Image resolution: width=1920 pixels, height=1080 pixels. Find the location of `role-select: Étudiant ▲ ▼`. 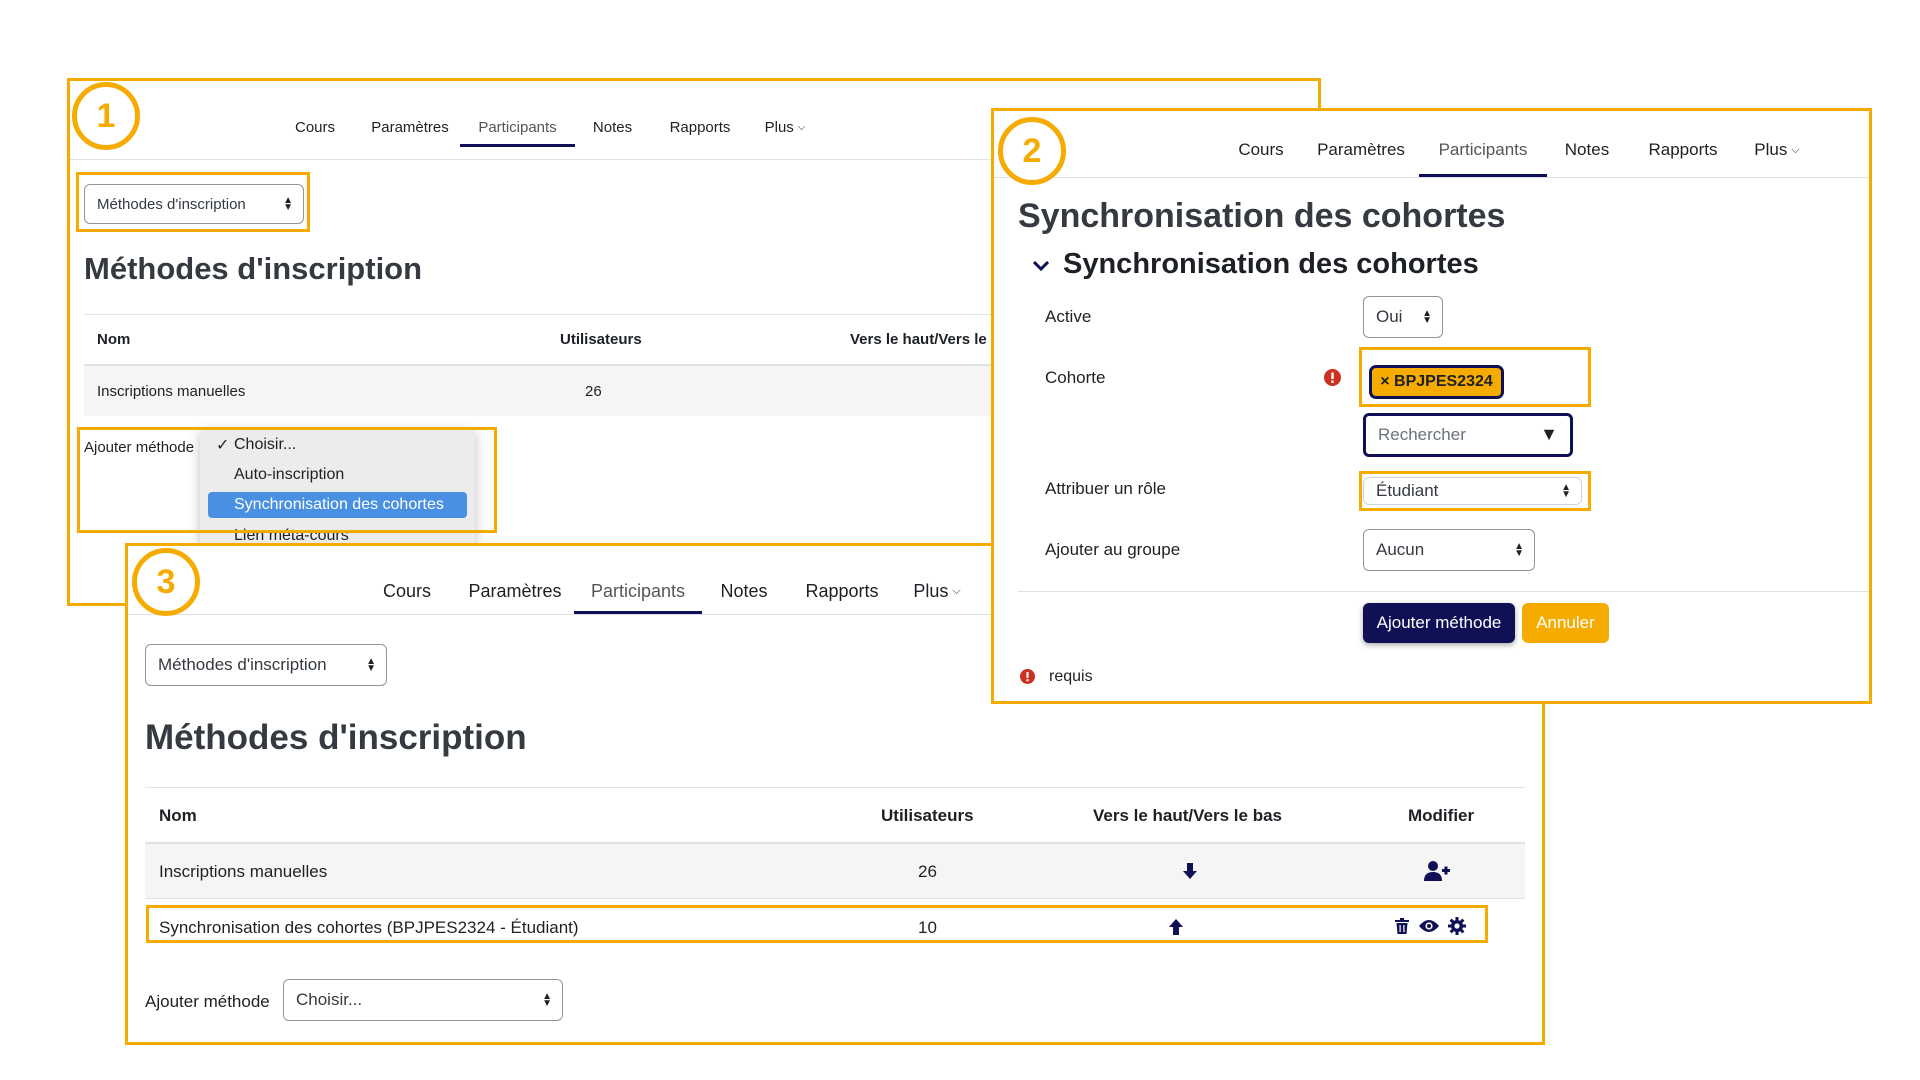

role-select: Étudiant ▲ ▼ is located at coordinates (1472, 491).